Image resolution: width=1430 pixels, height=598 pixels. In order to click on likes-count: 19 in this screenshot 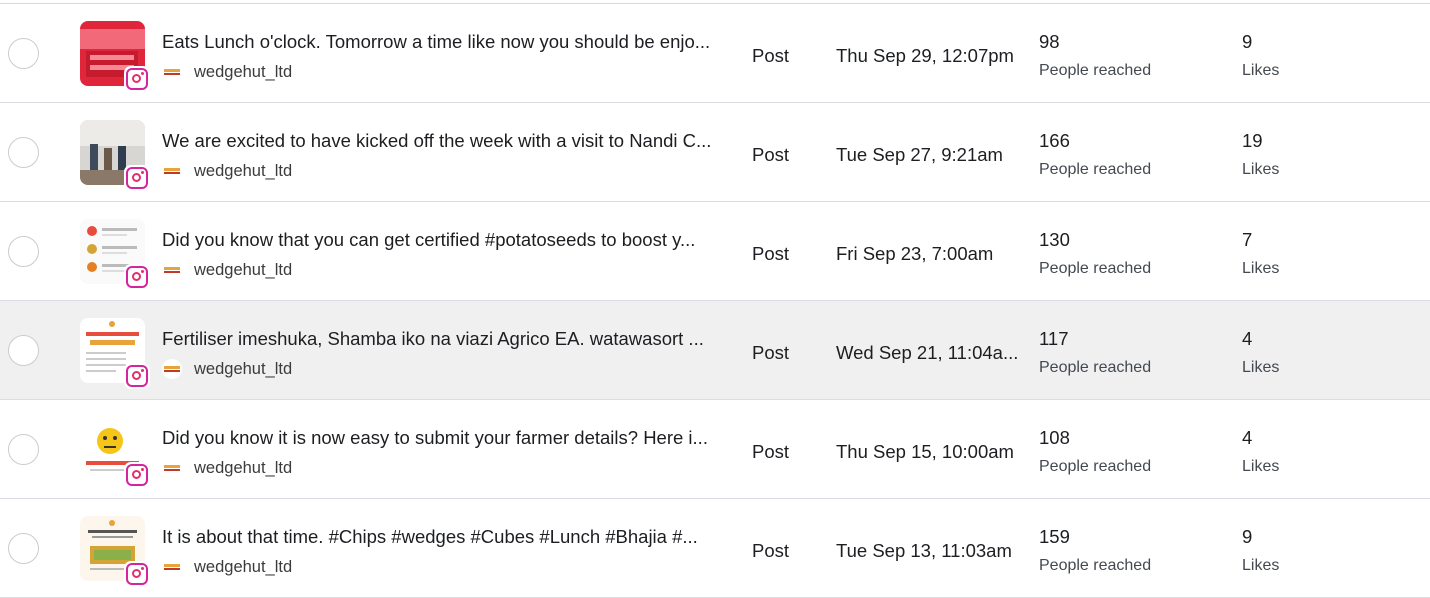, I will do `click(1252, 140)`.